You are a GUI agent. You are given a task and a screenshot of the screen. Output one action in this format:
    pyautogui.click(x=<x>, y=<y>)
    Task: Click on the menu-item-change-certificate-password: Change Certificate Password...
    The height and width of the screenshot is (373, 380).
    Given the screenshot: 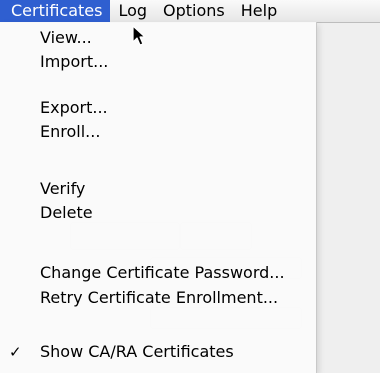 What is the action you would take?
    pyautogui.click(x=158, y=273)
    